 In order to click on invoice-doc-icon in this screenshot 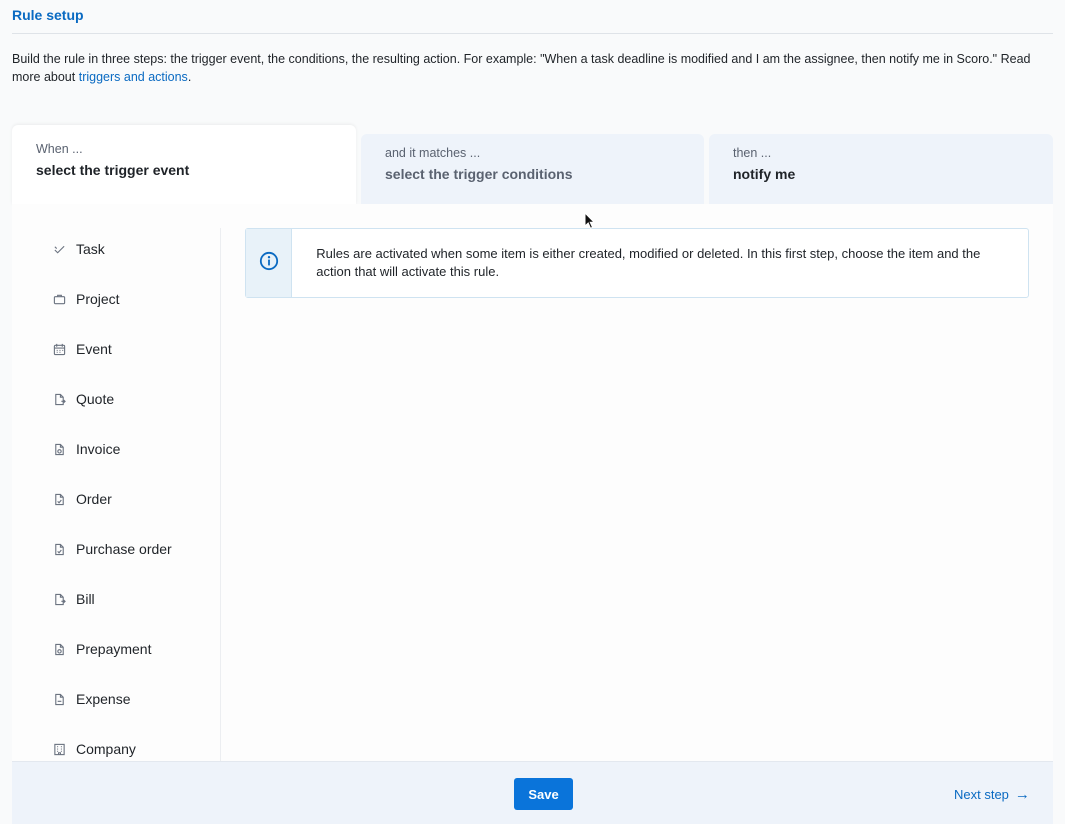, I will do `click(59, 449)`.